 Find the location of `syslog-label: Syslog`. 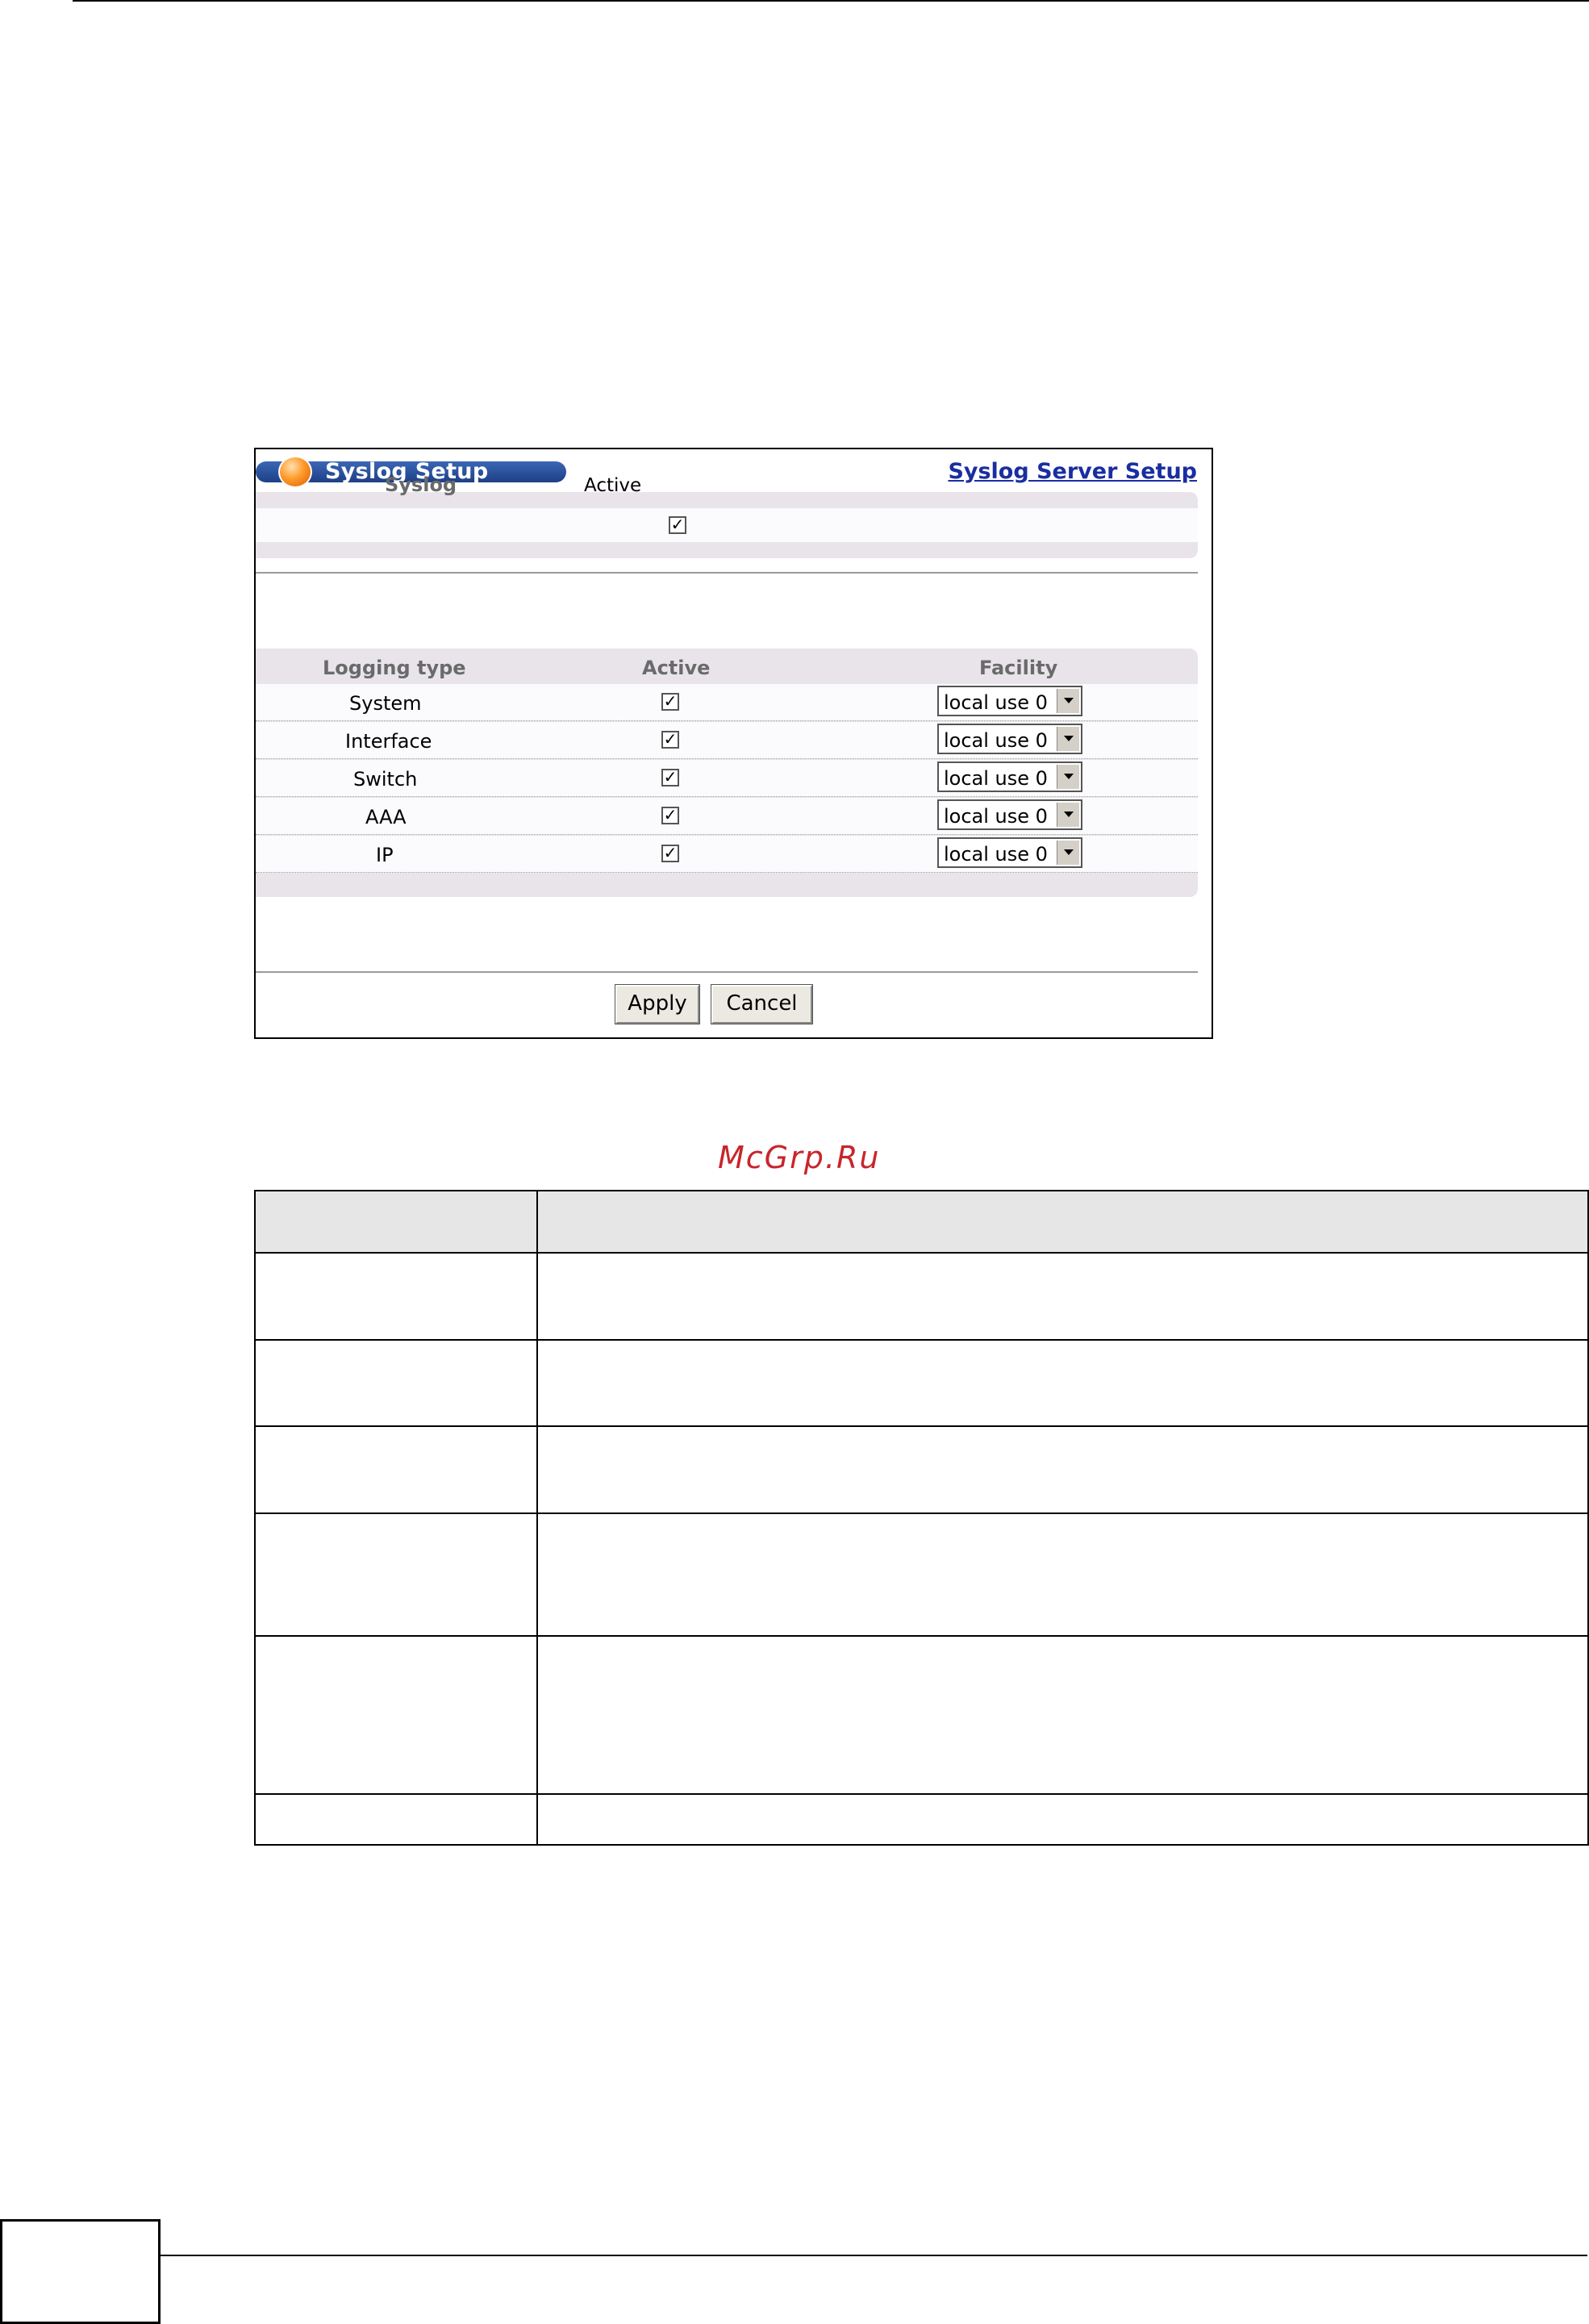

syslog-label: Syslog is located at coordinates (421, 485).